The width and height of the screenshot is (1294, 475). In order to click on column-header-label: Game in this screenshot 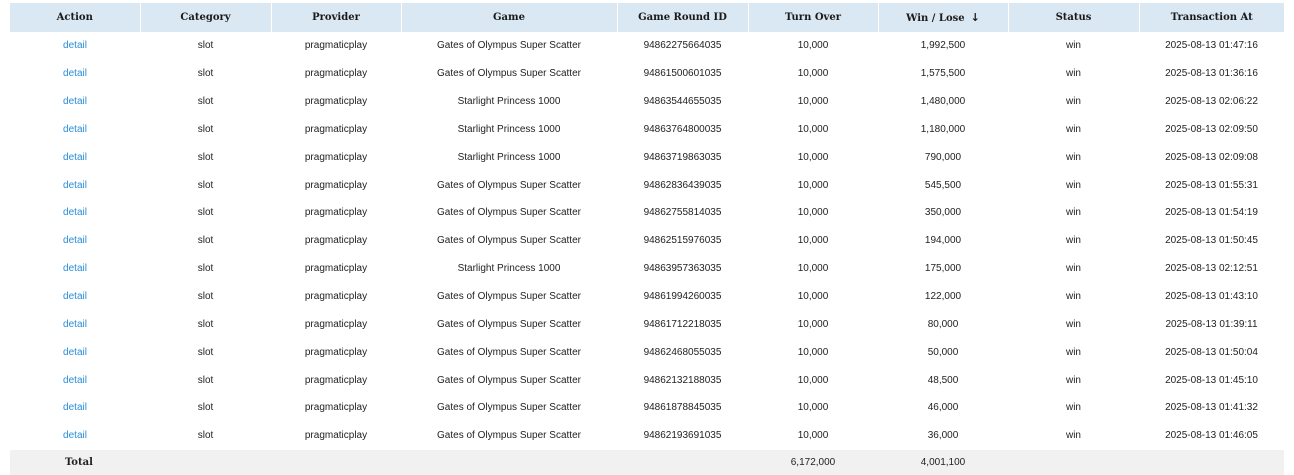, I will do `click(509, 17)`.